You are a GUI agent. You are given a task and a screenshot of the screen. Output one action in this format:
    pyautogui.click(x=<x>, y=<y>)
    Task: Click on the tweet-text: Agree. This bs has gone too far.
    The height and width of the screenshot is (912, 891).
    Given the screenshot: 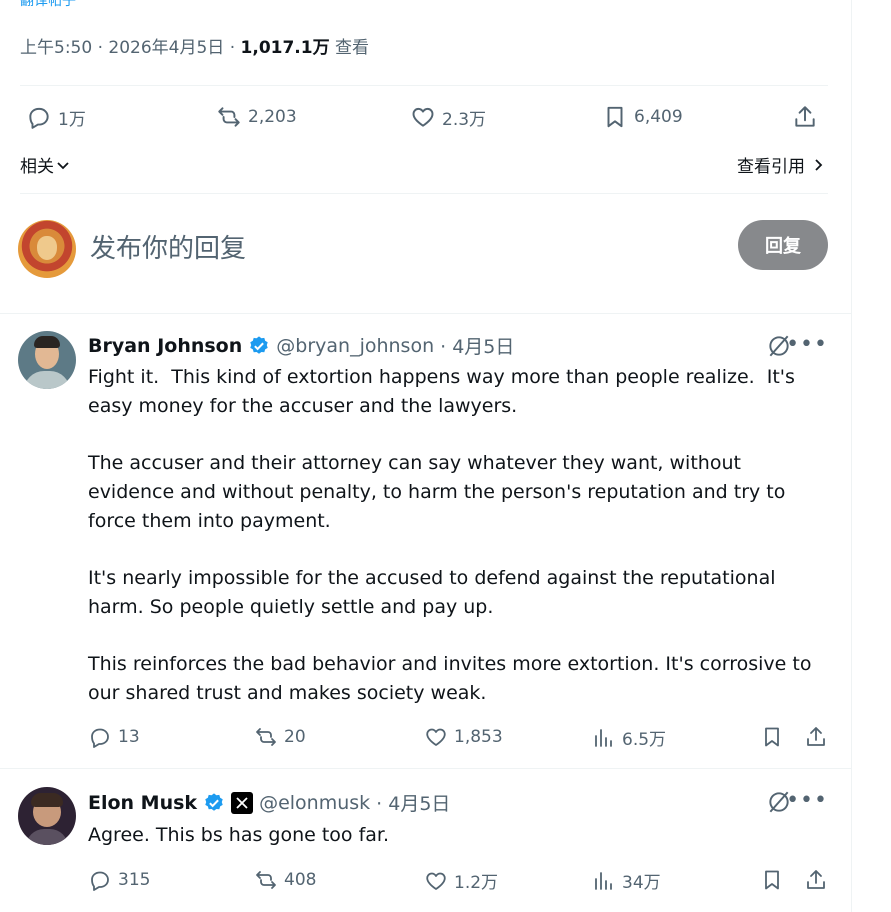 What is the action you would take?
    pyautogui.click(x=239, y=835)
    